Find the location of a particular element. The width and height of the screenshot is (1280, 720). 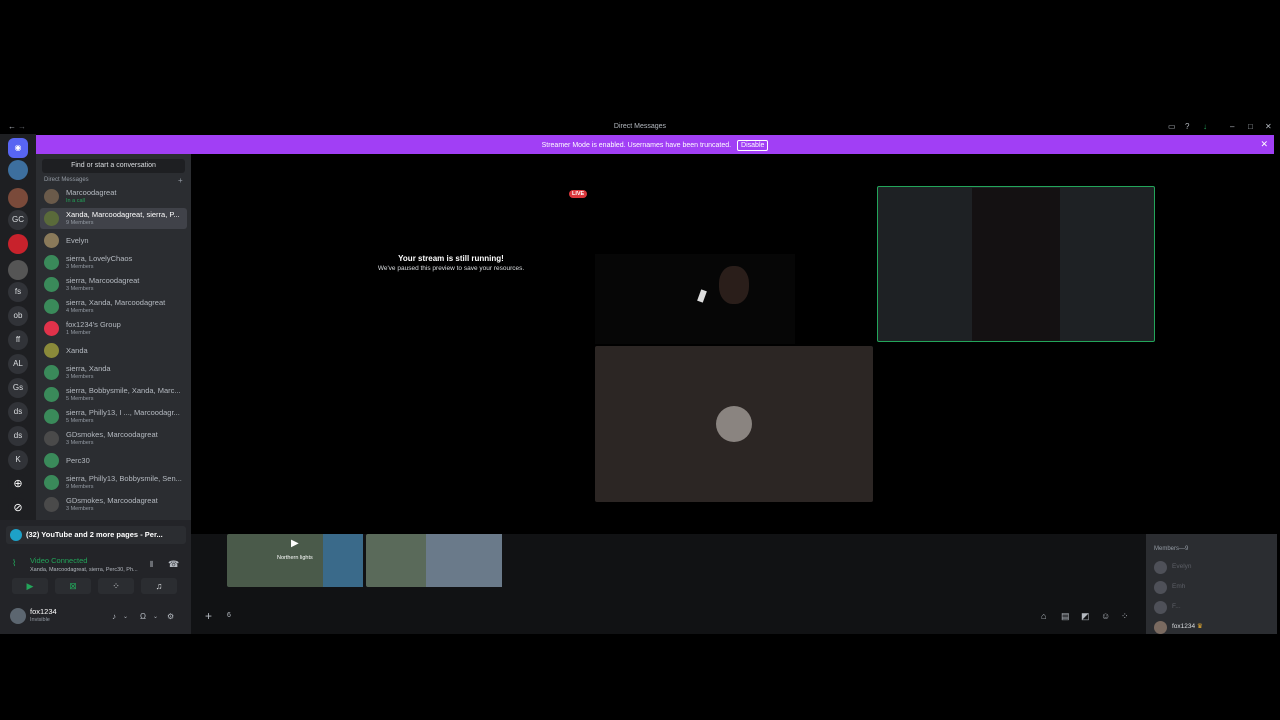

members-header: Members—9 is located at coordinates (1171, 549).